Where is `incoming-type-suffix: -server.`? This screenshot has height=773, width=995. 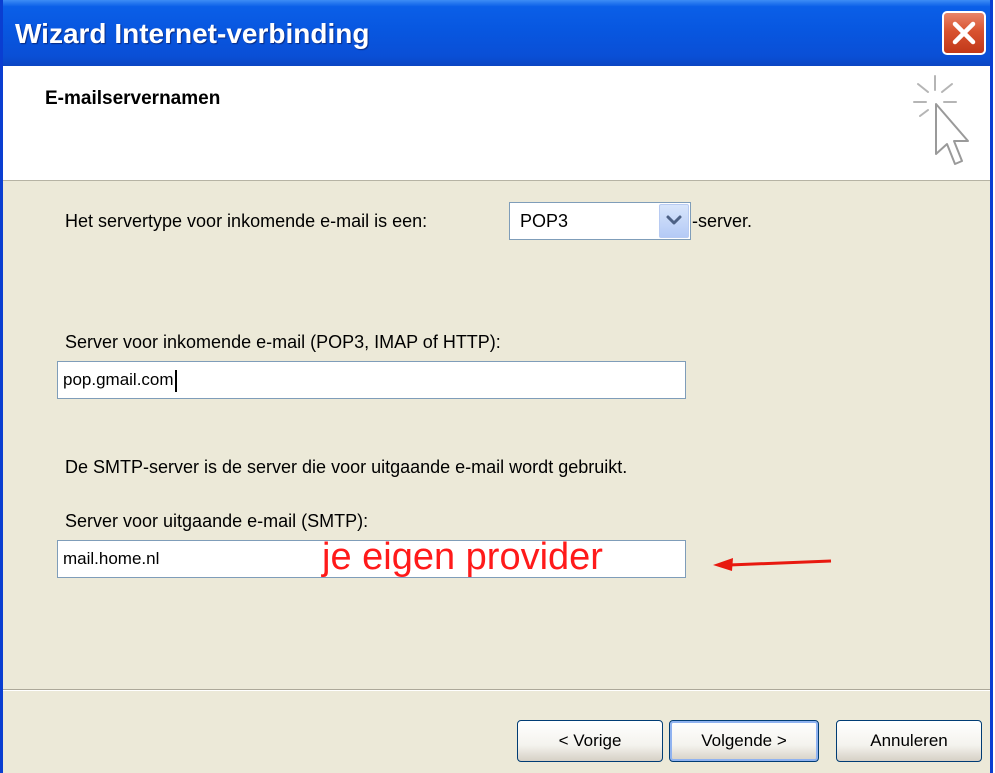
incoming-type-suffix: -server. is located at coordinates (722, 221).